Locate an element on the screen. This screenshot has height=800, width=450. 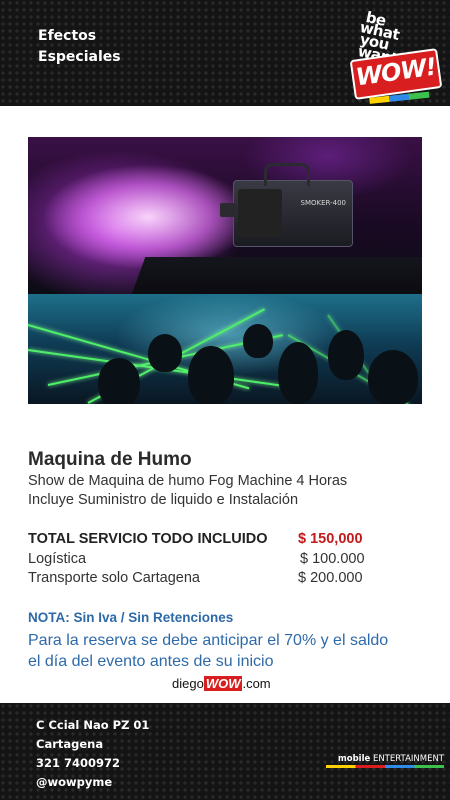
tax-note: NOTA: Sin Iva / Sin Retenciones is located at coordinates (131, 617).